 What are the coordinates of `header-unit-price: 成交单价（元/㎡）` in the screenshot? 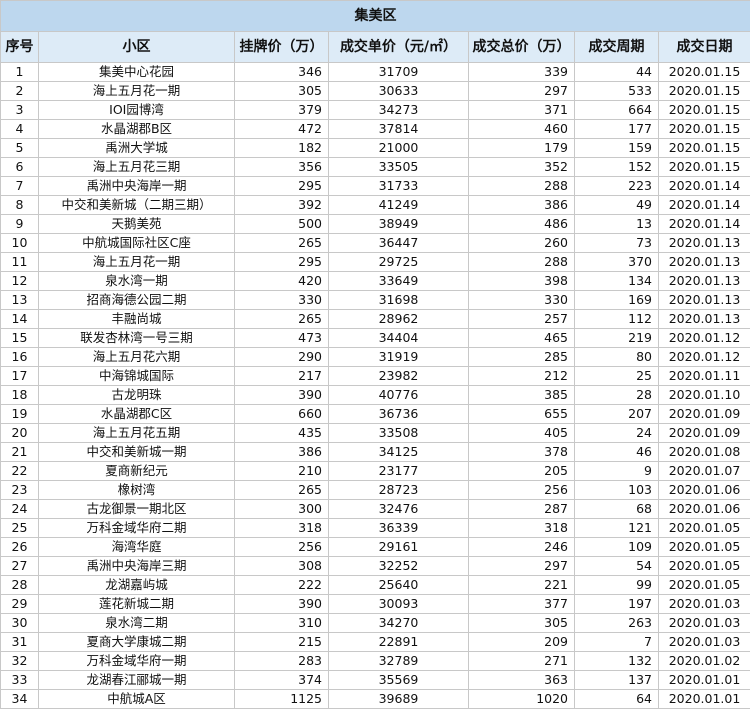 It's located at (398, 47).